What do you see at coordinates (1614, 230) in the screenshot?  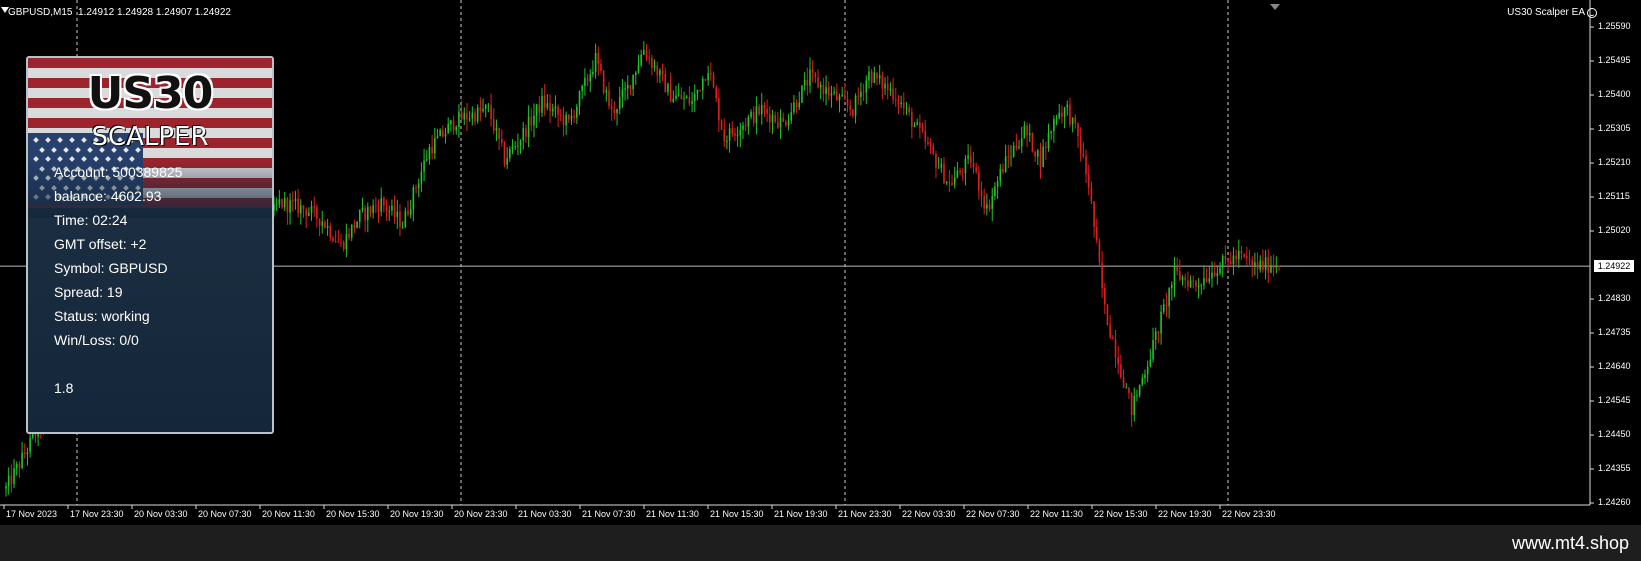 I see `price-label: 1.25020` at bounding box center [1614, 230].